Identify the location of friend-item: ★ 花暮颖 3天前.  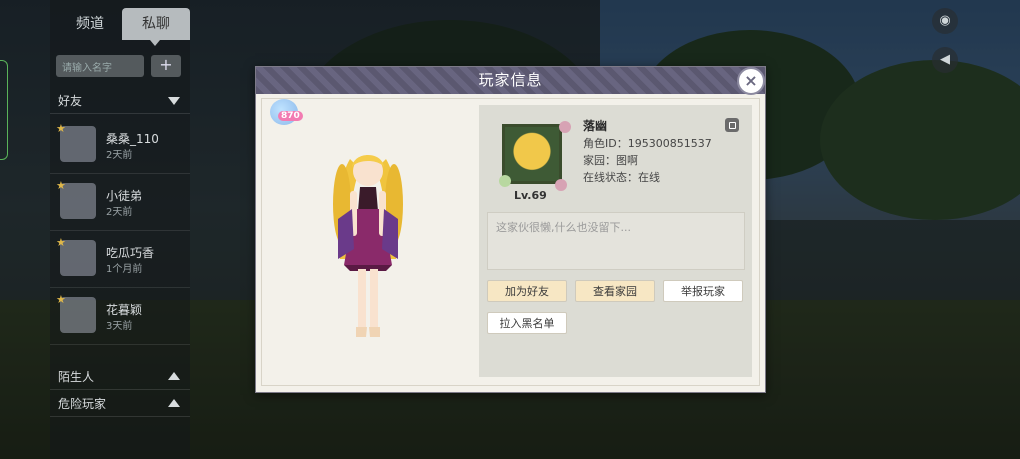
(120, 317).